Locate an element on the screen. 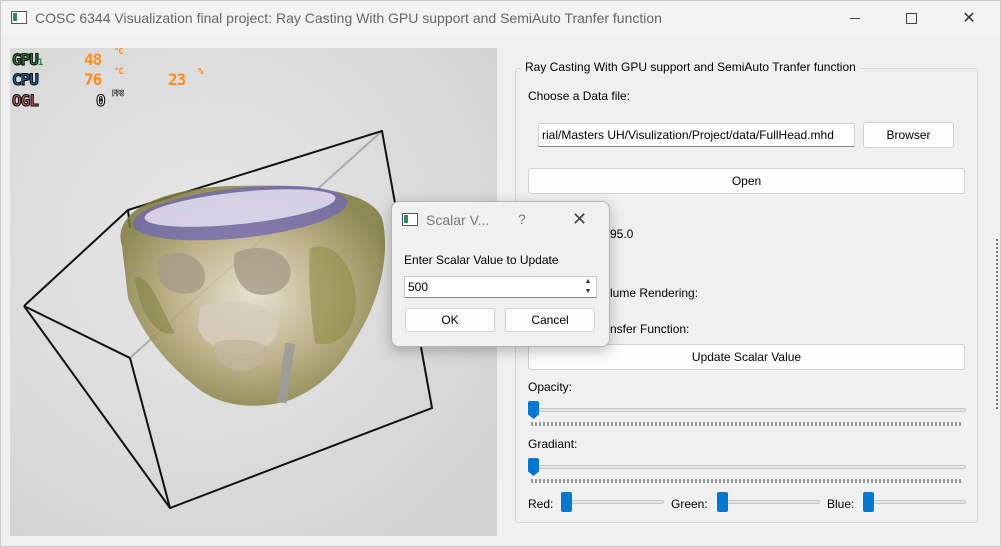 The height and width of the screenshot is (547, 1001). app-icon is located at coordinates (19, 17).